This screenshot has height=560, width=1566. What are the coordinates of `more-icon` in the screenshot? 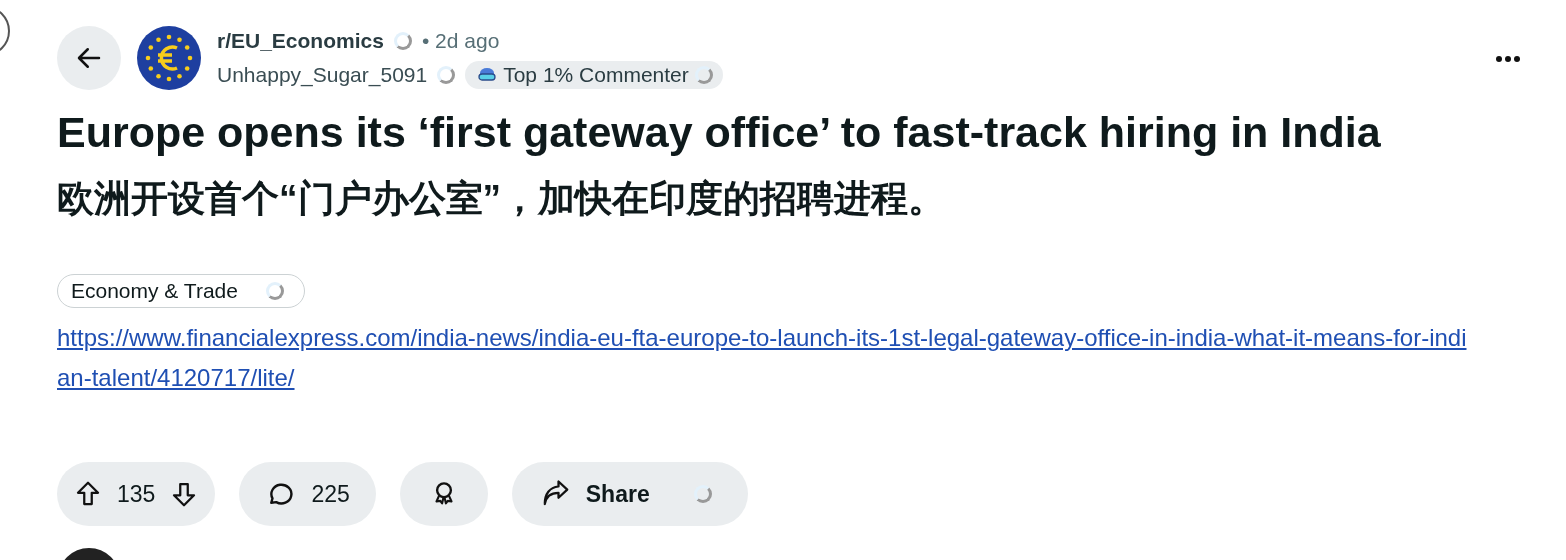 It's located at (1508, 58).